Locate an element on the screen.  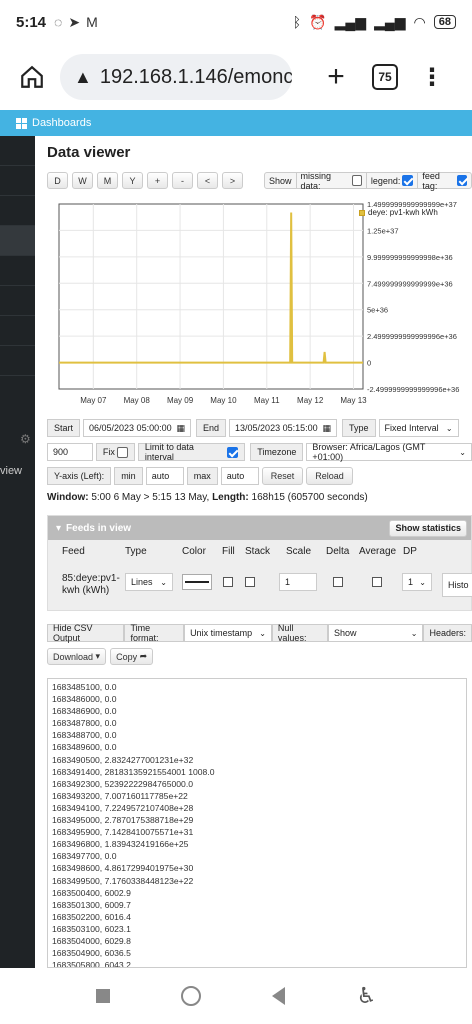
missing-data-option: missing data: is located at coordinates (330, 180).